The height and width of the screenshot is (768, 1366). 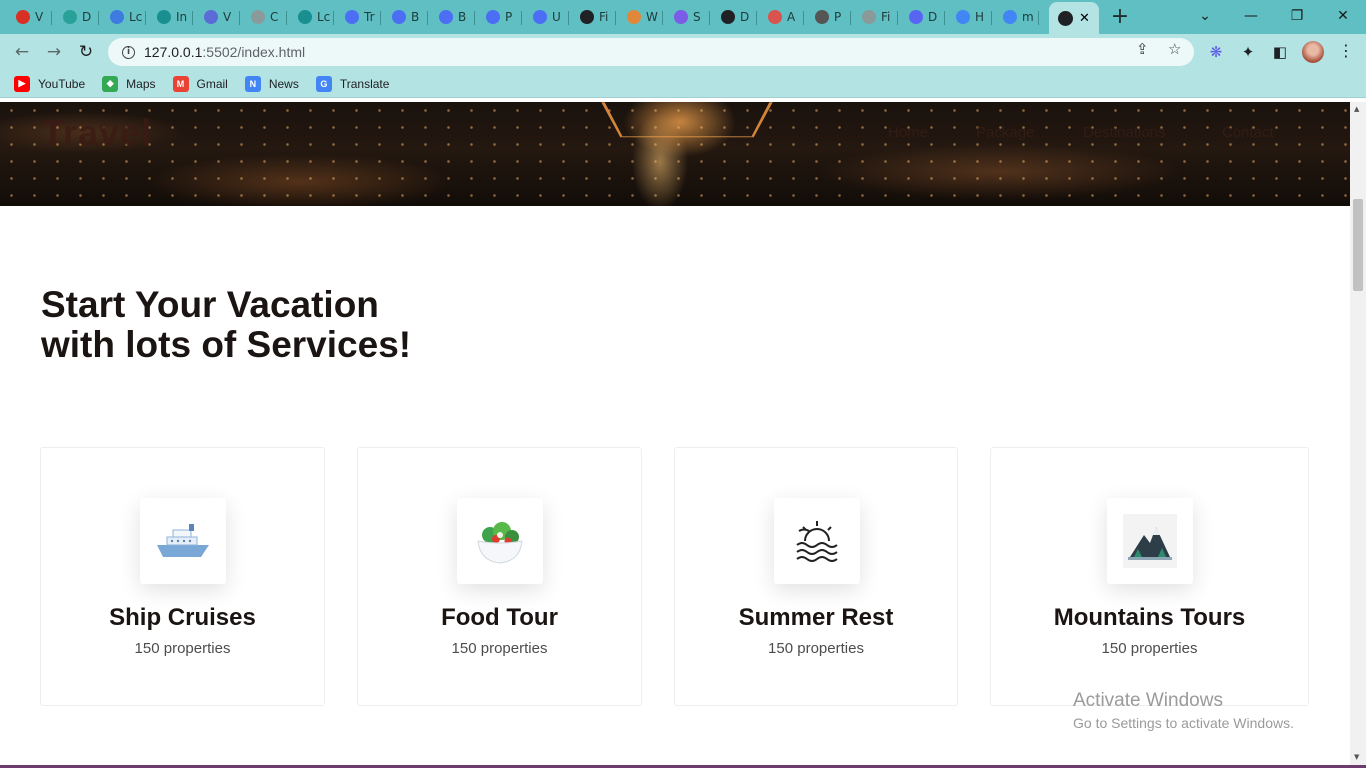 What do you see at coordinates (210, 304) in the screenshot?
I see `heading-line-1: Start Your Vacation` at bounding box center [210, 304].